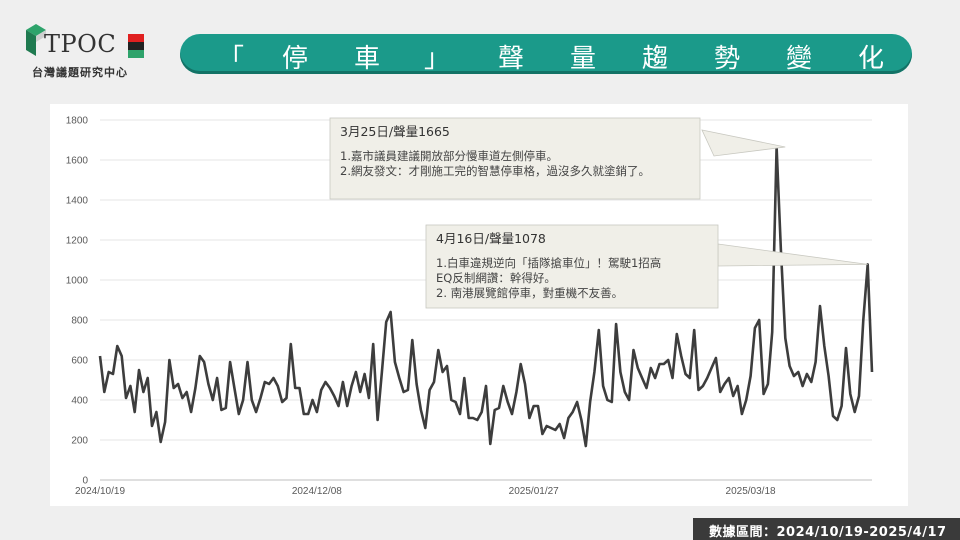 The image size is (960, 540). What do you see at coordinates (534, 491) in the screenshot?
I see `x-tick-label: 2025/01/27` at bounding box center [534, 491].